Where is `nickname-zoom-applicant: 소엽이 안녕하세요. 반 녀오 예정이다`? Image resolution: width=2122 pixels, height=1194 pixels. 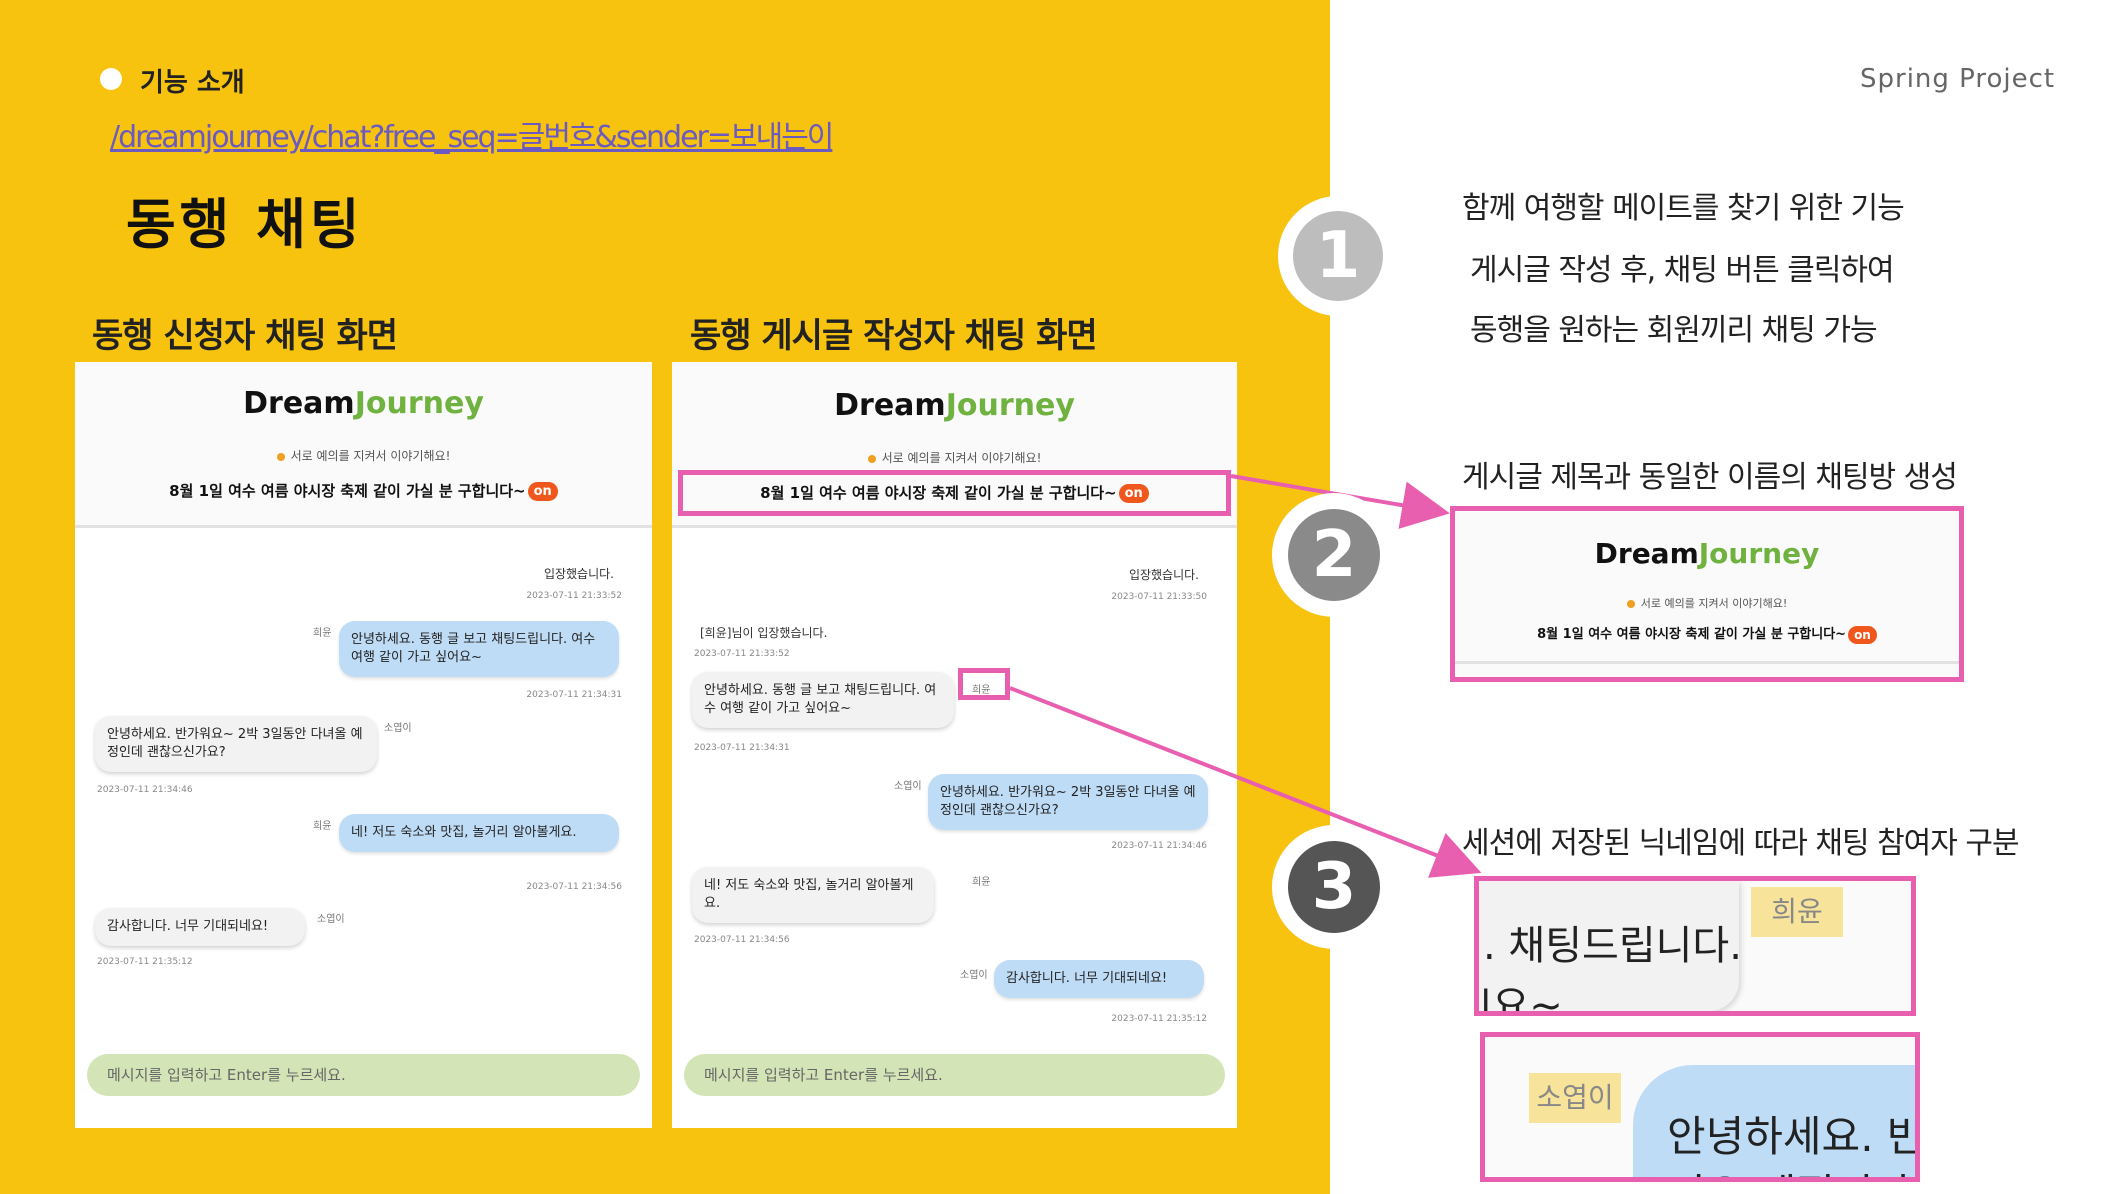
nickname-zoom-applicant: 소엽이 안녕하세요. 반 녀오 예정이다 is located at coordinates (1700, 1107).